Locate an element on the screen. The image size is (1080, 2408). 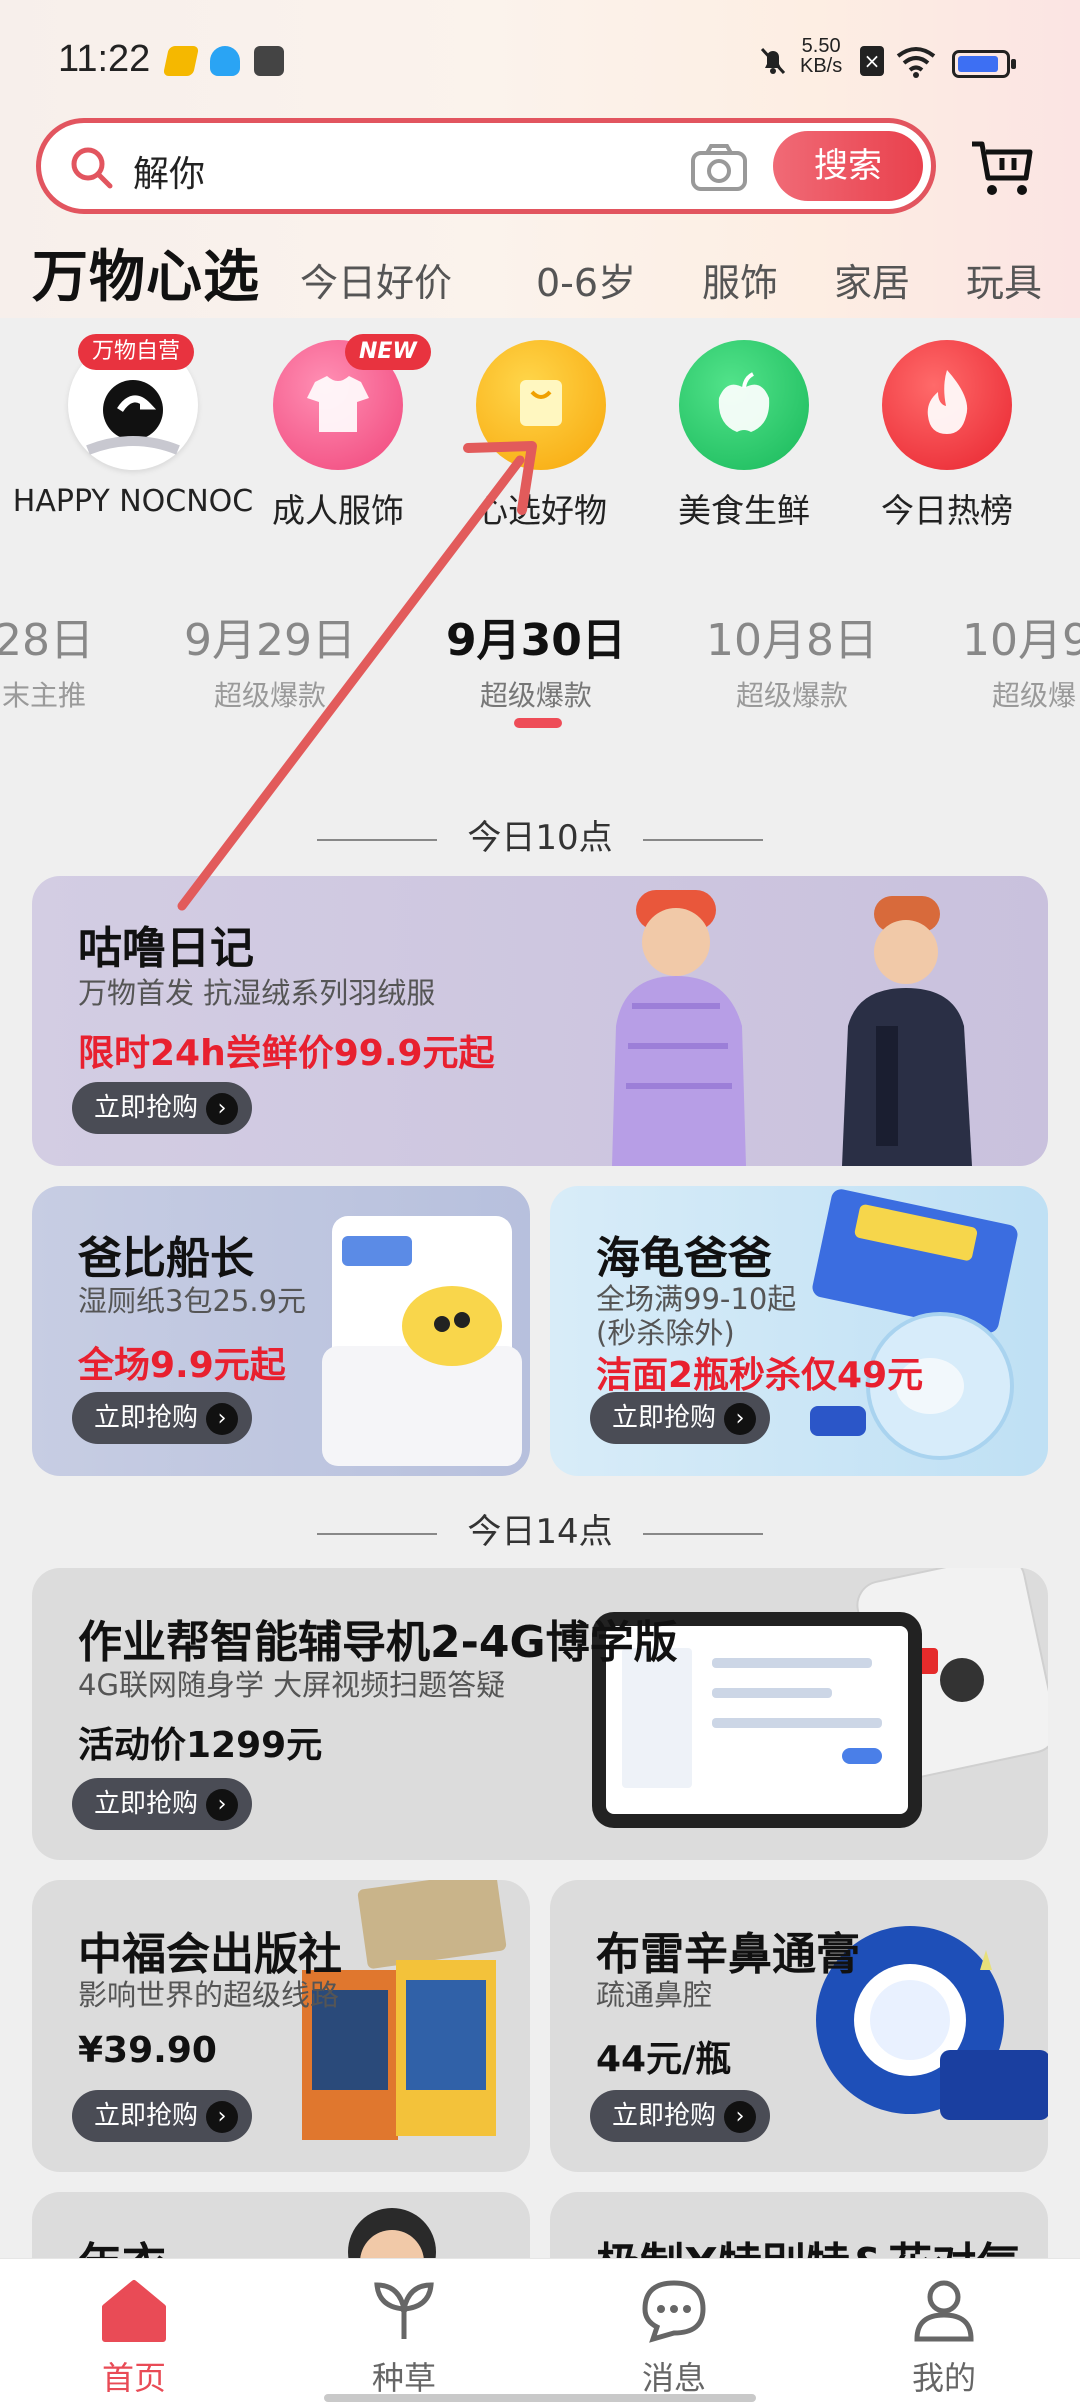
search-button: 搜索 is located at coordinates (848, 166).